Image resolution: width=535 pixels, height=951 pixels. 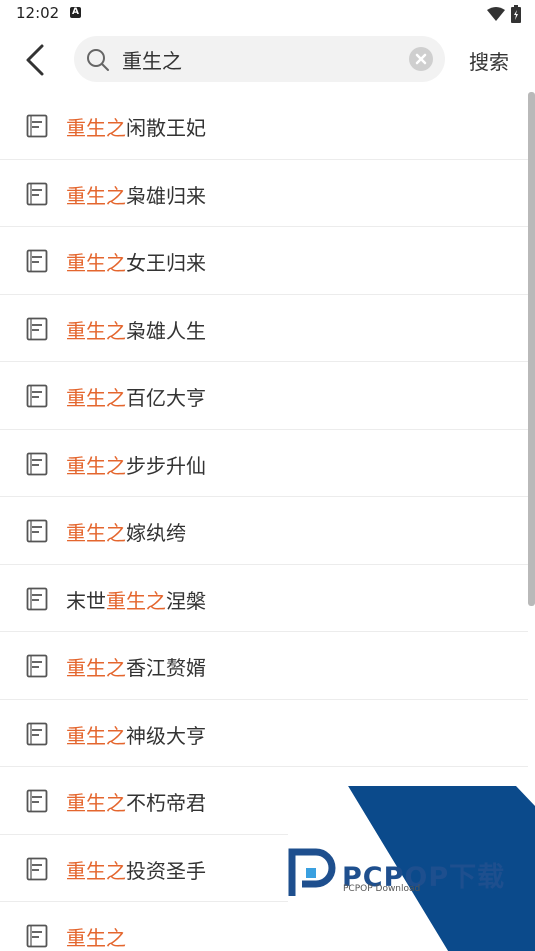 What do you see at coordinates (264, 328) in the screenshot?
I see `result-row: 重生之枭雄人生` at bounding box center [264, 328].